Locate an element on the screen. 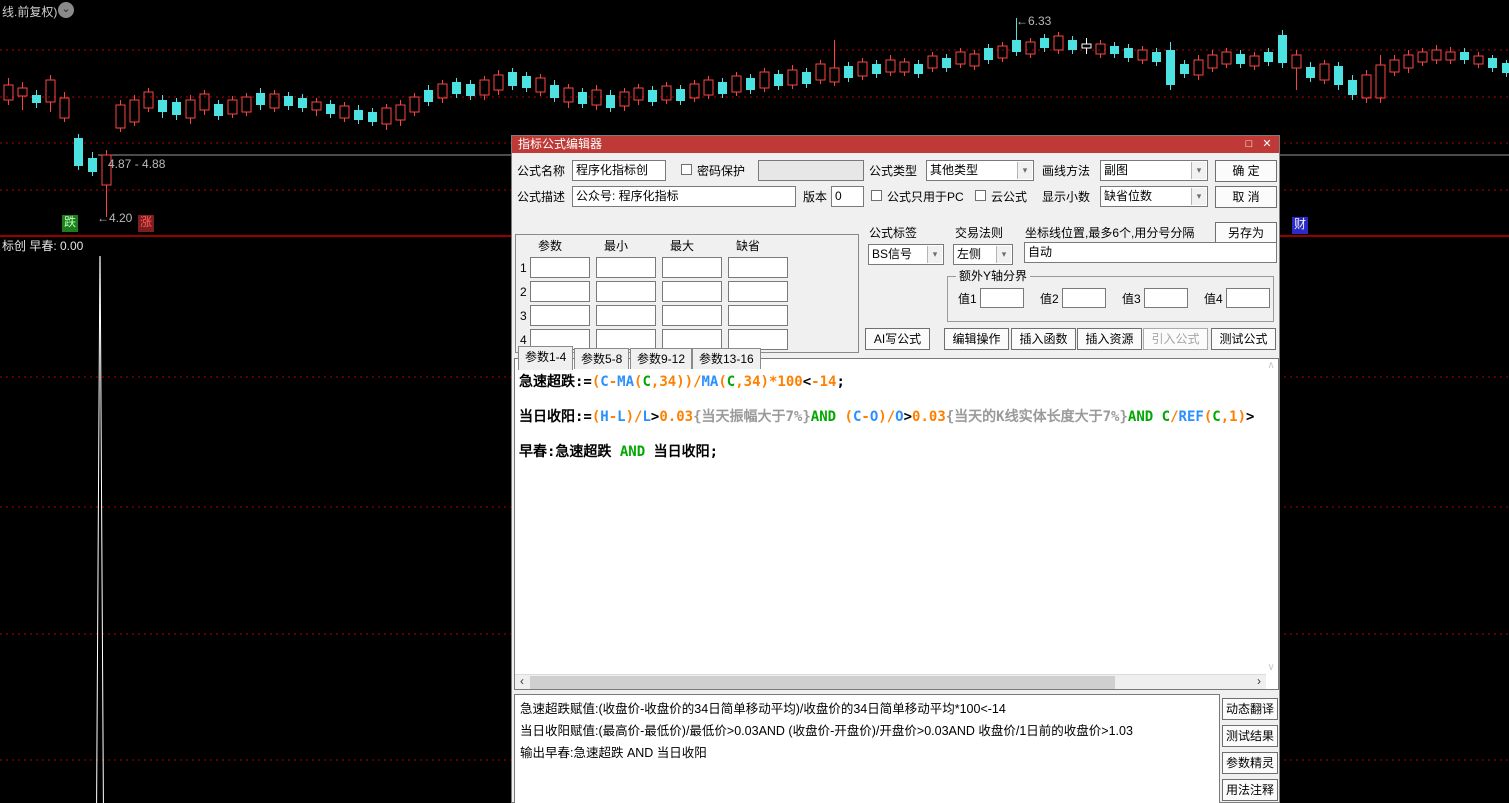  param-input-r3c3 is located at coordinates (692, 315).